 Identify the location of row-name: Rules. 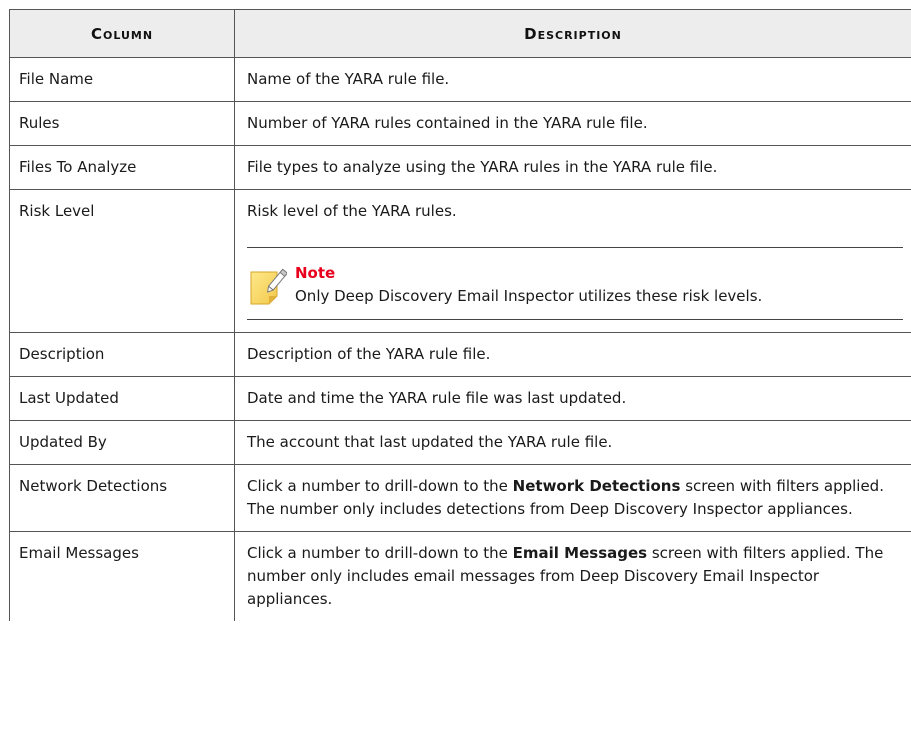
(122, 123).